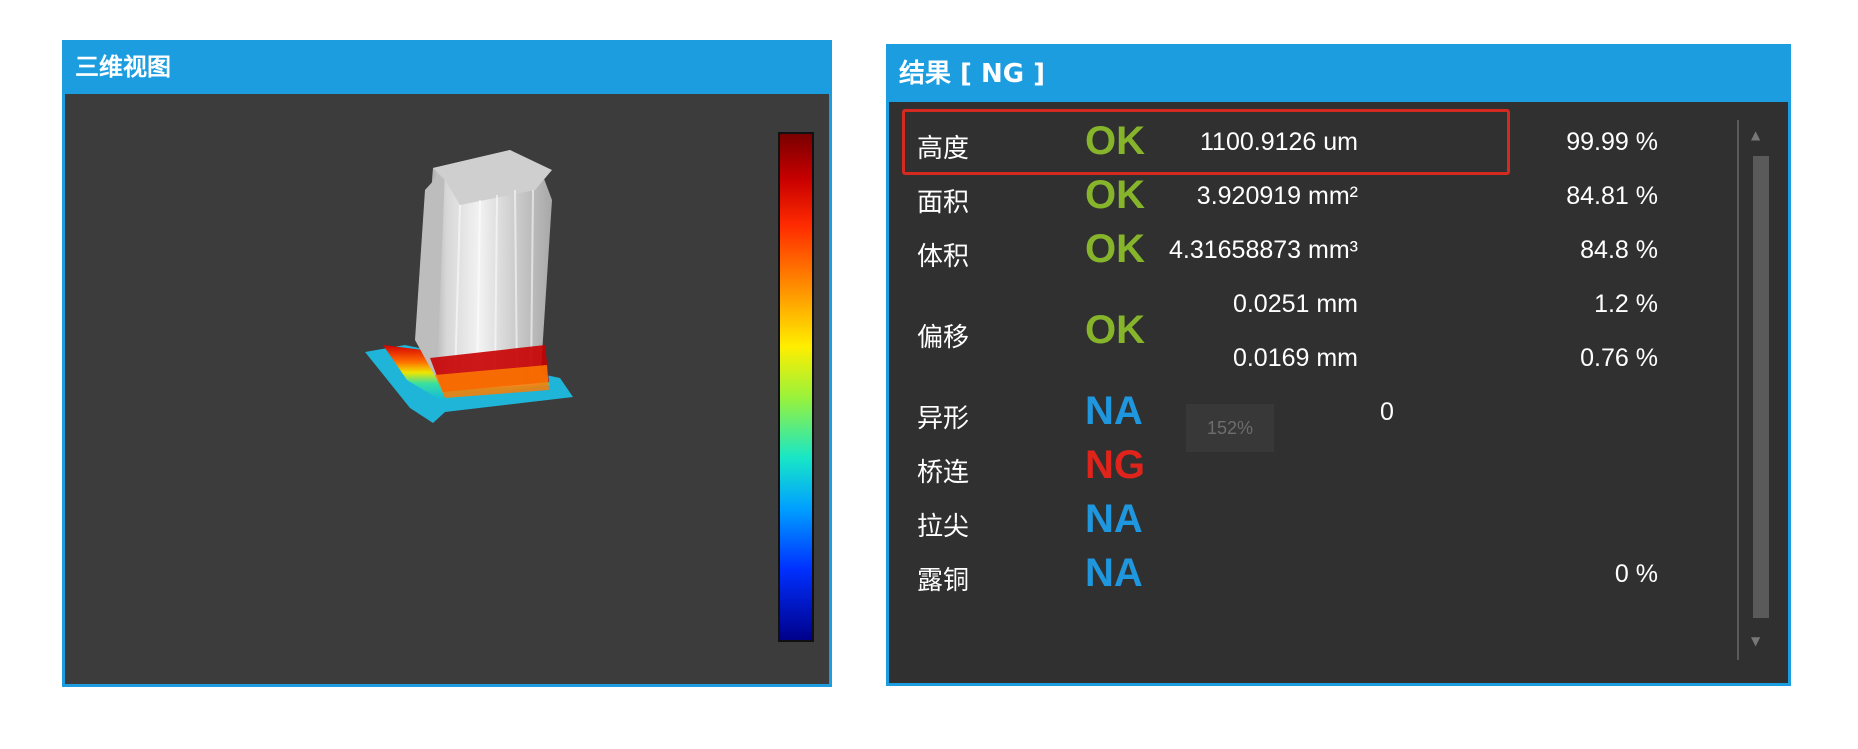  I want to click on row-pct-volume: 84.8 %, so click(1619, 250).